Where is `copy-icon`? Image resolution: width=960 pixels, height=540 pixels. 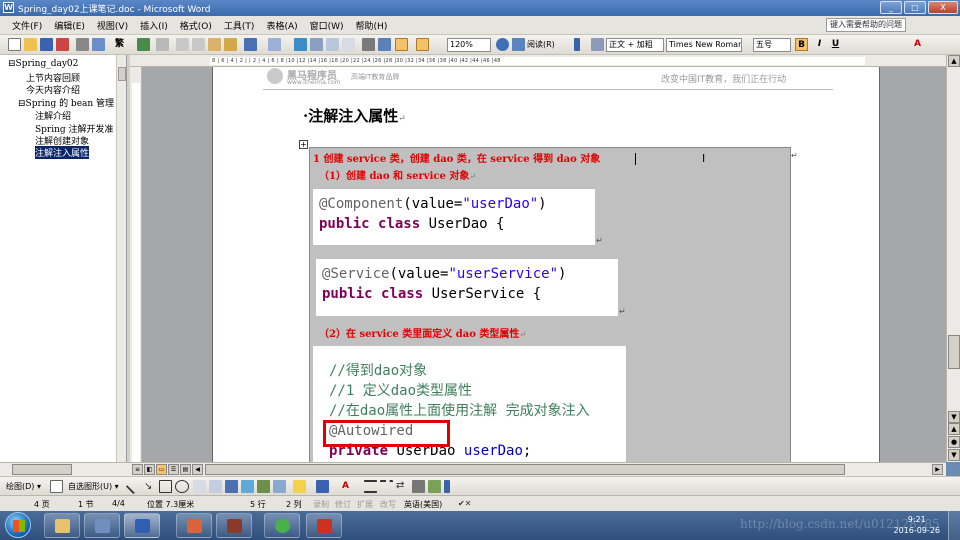 copy-icon is located at coordinates (198, 44).